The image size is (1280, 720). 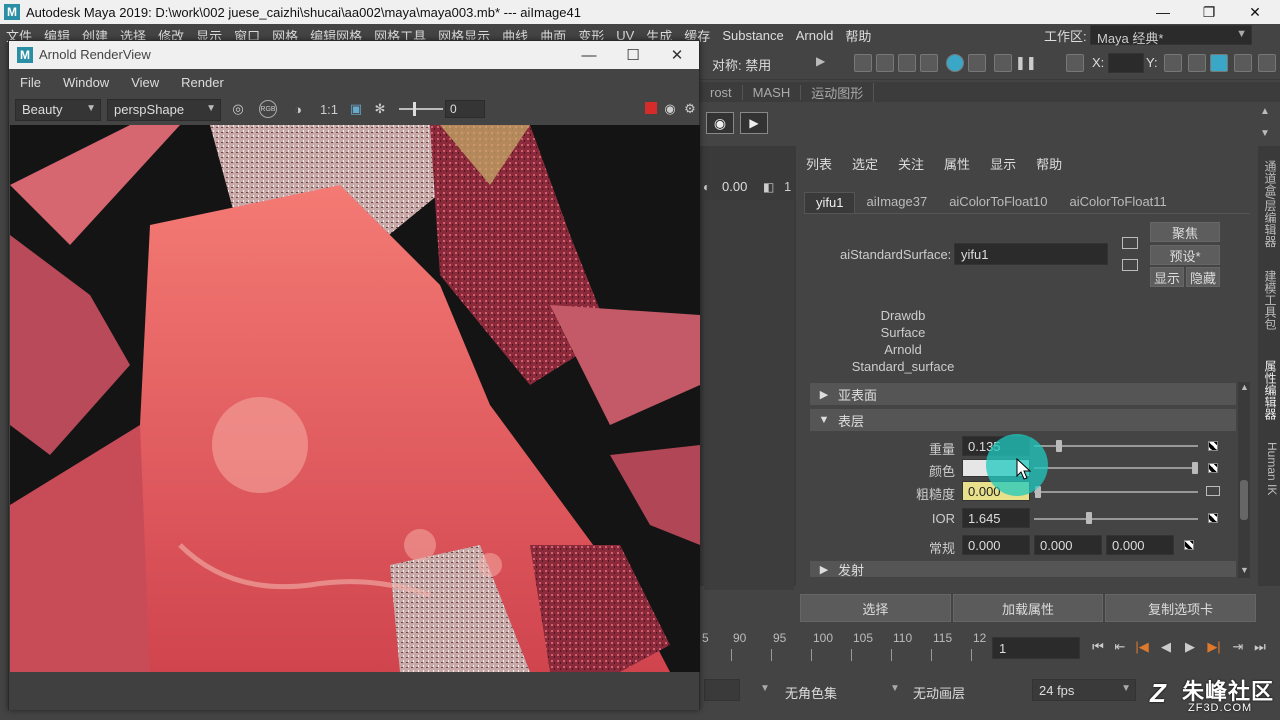 What do you see at coordinates (721, 92) in the screenshot?
I see `shelf-tab-xgen: rost` at bounding box center [721, 92].